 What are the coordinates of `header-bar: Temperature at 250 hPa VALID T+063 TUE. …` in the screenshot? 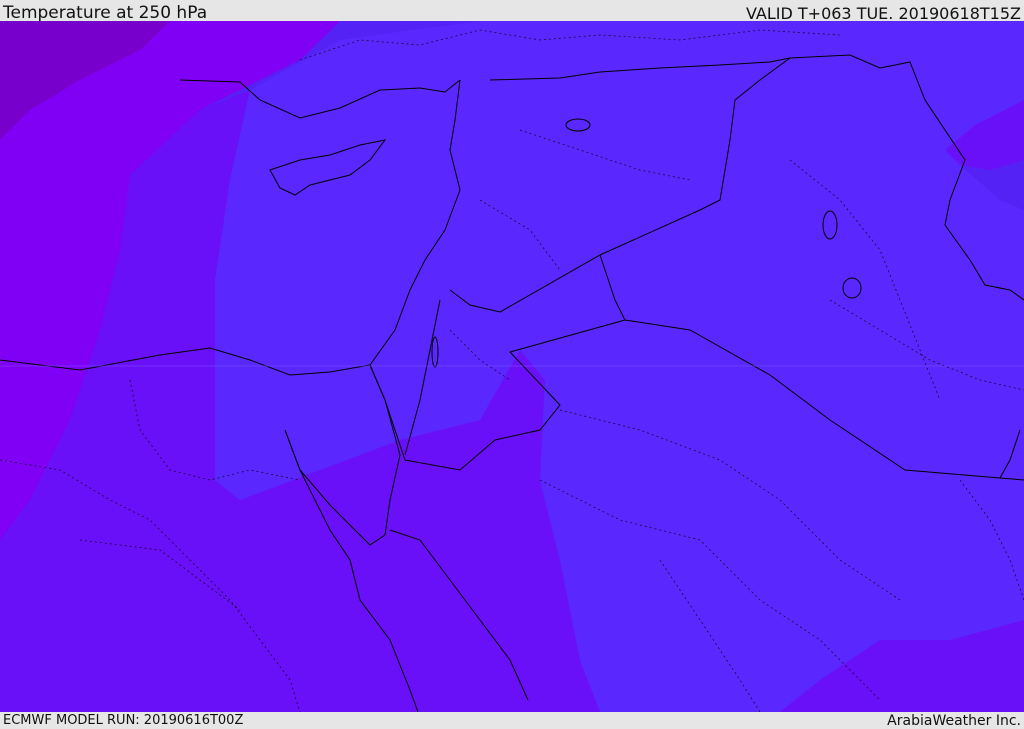 It's located at (512, 11).